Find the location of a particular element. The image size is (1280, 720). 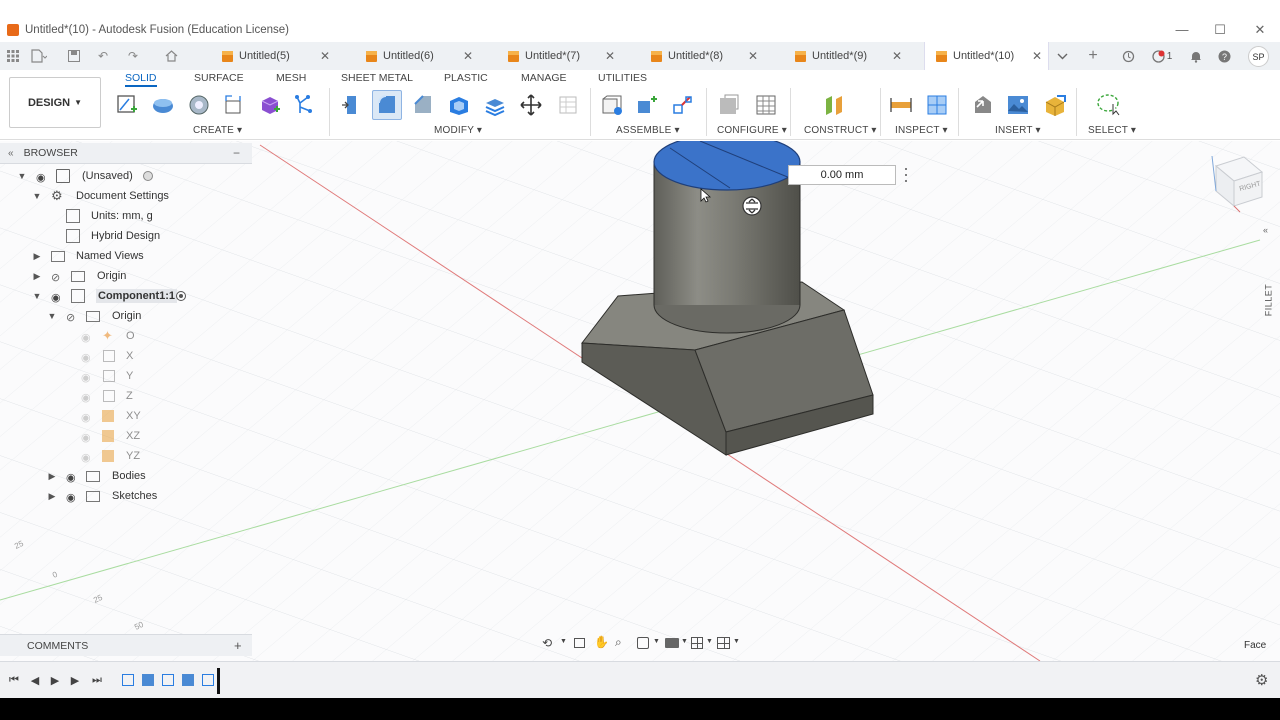

document-tab-active: Untitled*(10) ✕ is located at coordinates (986, 56).